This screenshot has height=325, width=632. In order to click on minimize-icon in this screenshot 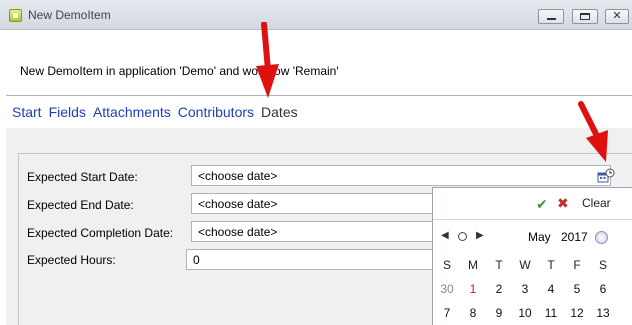, I will do `click(551, 18)`.